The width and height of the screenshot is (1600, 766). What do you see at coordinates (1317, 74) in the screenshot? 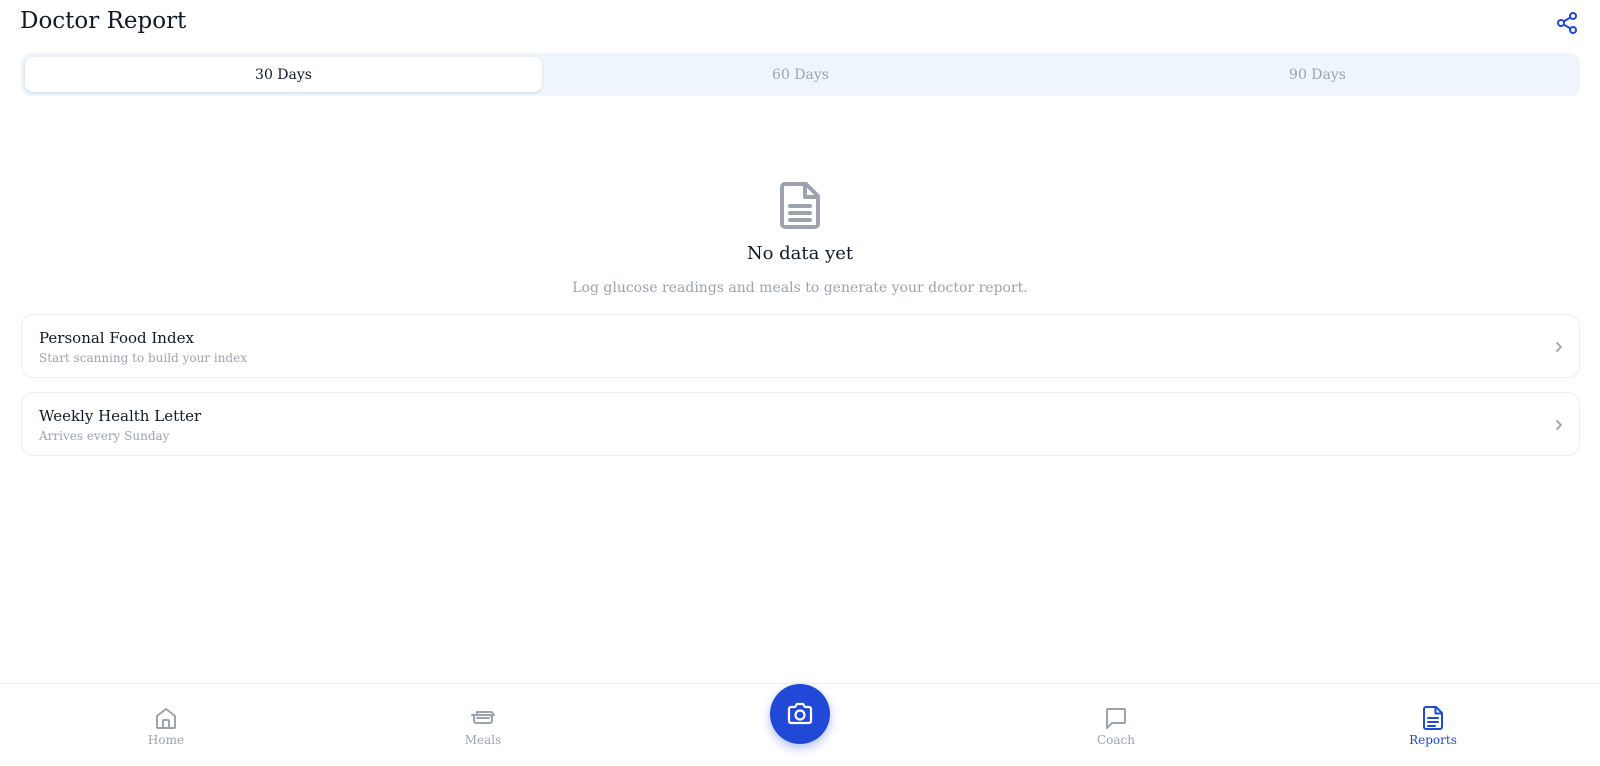
I see `tab-90-days: 90 Days` at bounding box center [1317, 74].